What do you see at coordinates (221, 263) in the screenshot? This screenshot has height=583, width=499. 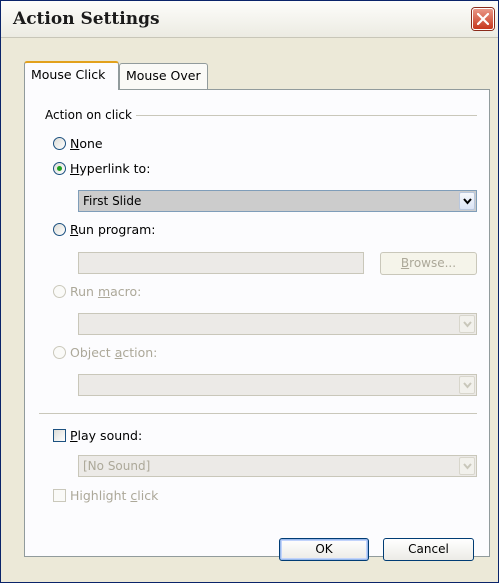 I see `run-program-input` at bounding box center [221, 263].